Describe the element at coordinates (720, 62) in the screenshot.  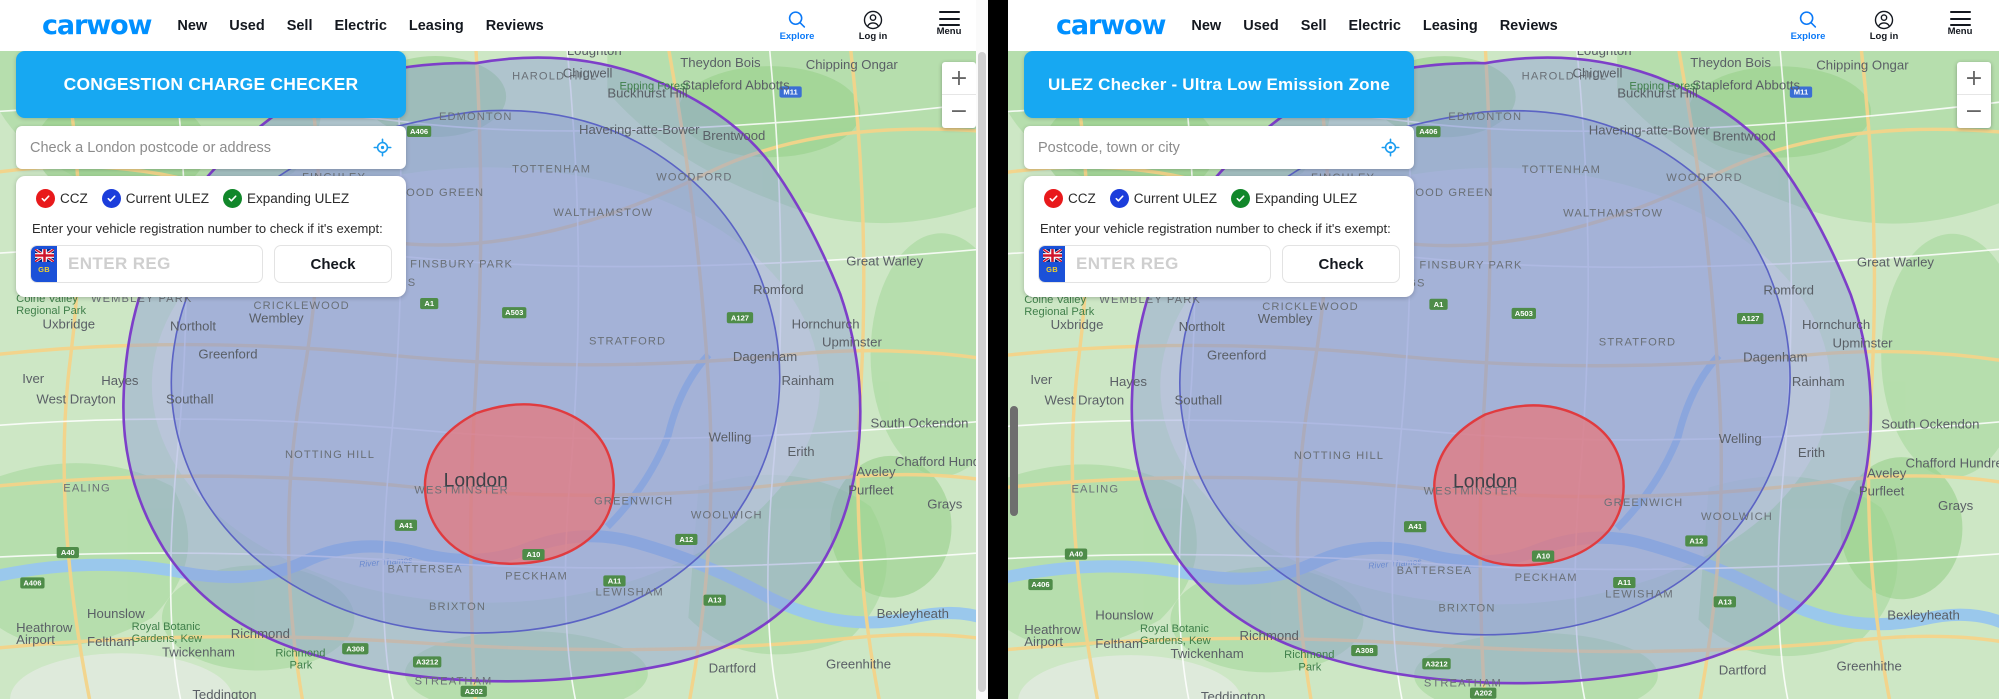
I see `svg-text: Theydon Bois` at that location.